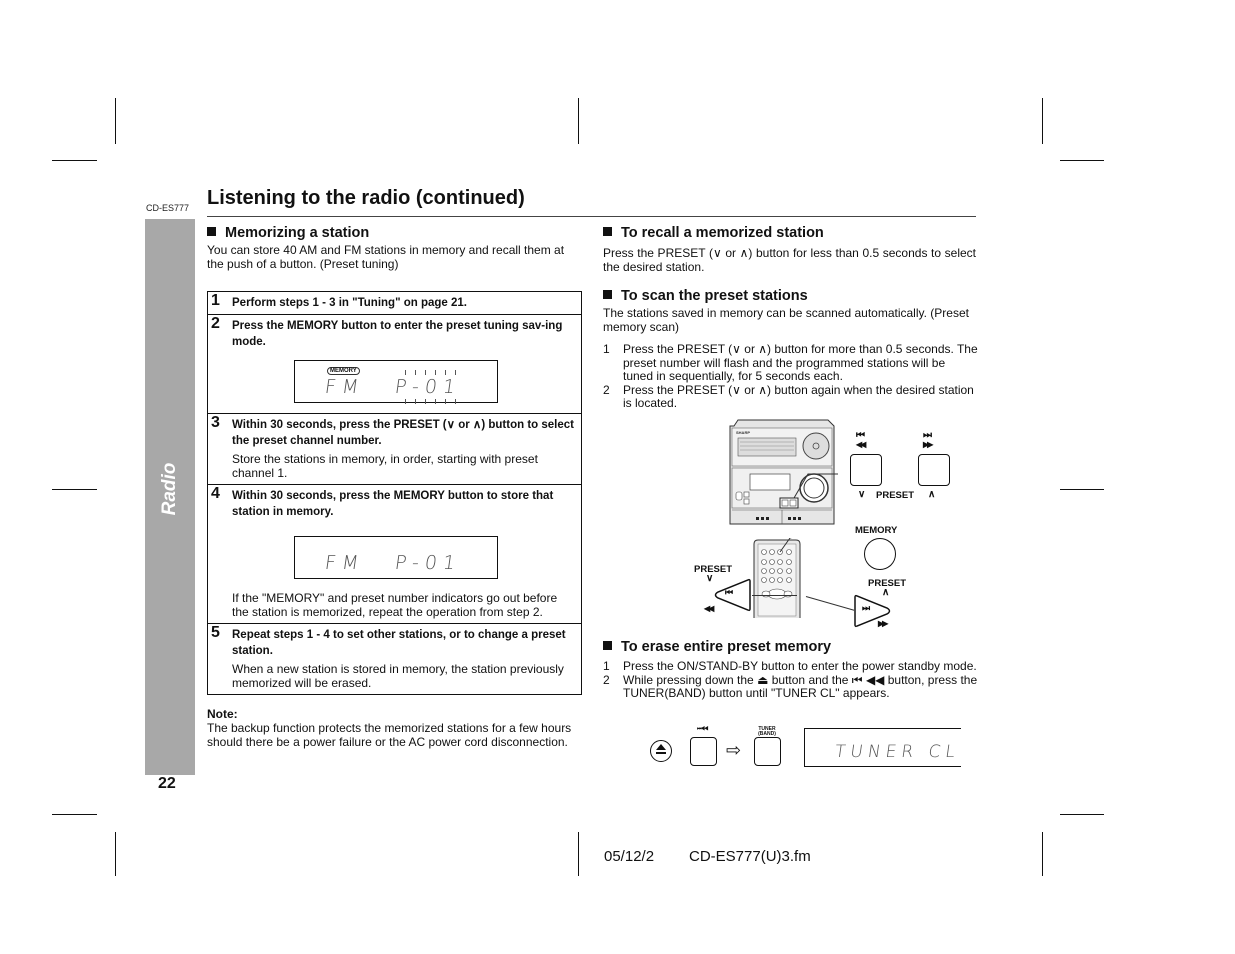 Image resolution: width=1235 pixels, height=954 pixels. What do you see at coordinates (215, 300) in the screenshot?
I see `step-number: 1` at bounding box center [215, 300].